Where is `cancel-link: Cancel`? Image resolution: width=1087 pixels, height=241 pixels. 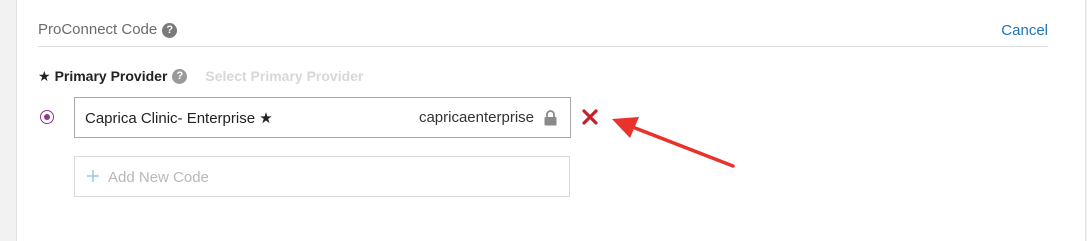 cancel-link: Cancel is located at coordinates (1024, 30).